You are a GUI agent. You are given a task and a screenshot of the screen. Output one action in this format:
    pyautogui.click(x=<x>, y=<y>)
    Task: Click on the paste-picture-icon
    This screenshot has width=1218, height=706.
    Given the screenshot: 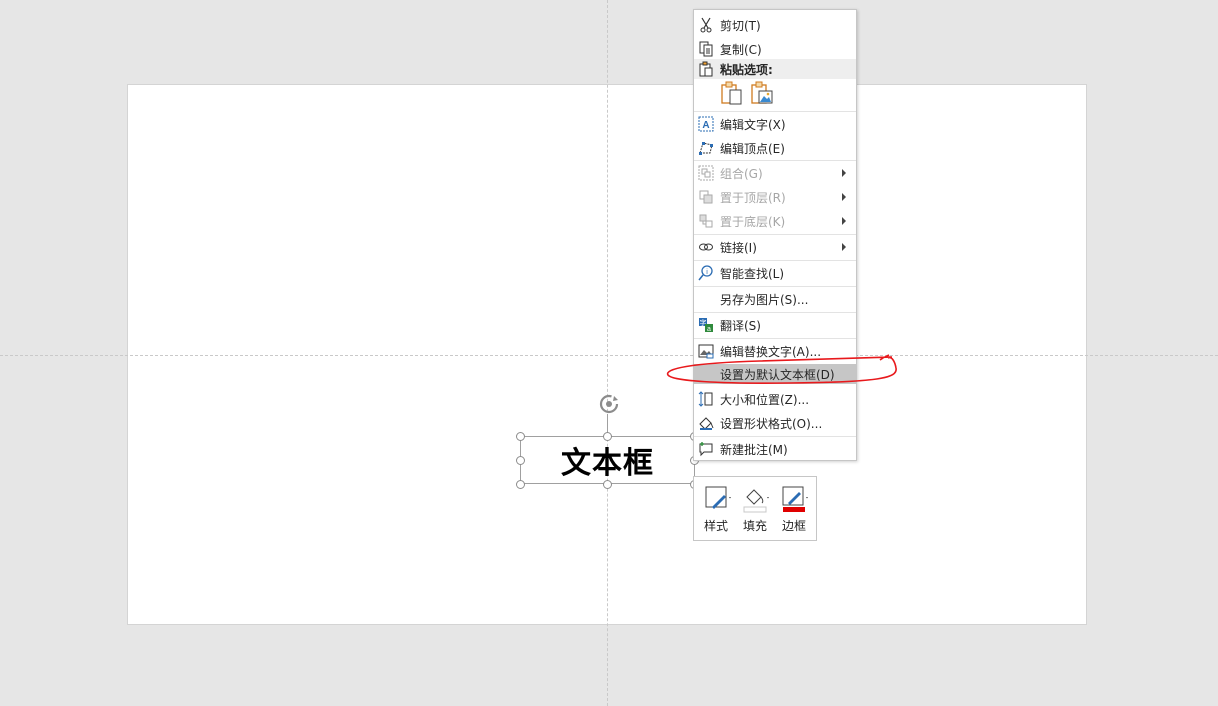 What is the action you would take?
    pyautogui.click(x=762, y=95)
    